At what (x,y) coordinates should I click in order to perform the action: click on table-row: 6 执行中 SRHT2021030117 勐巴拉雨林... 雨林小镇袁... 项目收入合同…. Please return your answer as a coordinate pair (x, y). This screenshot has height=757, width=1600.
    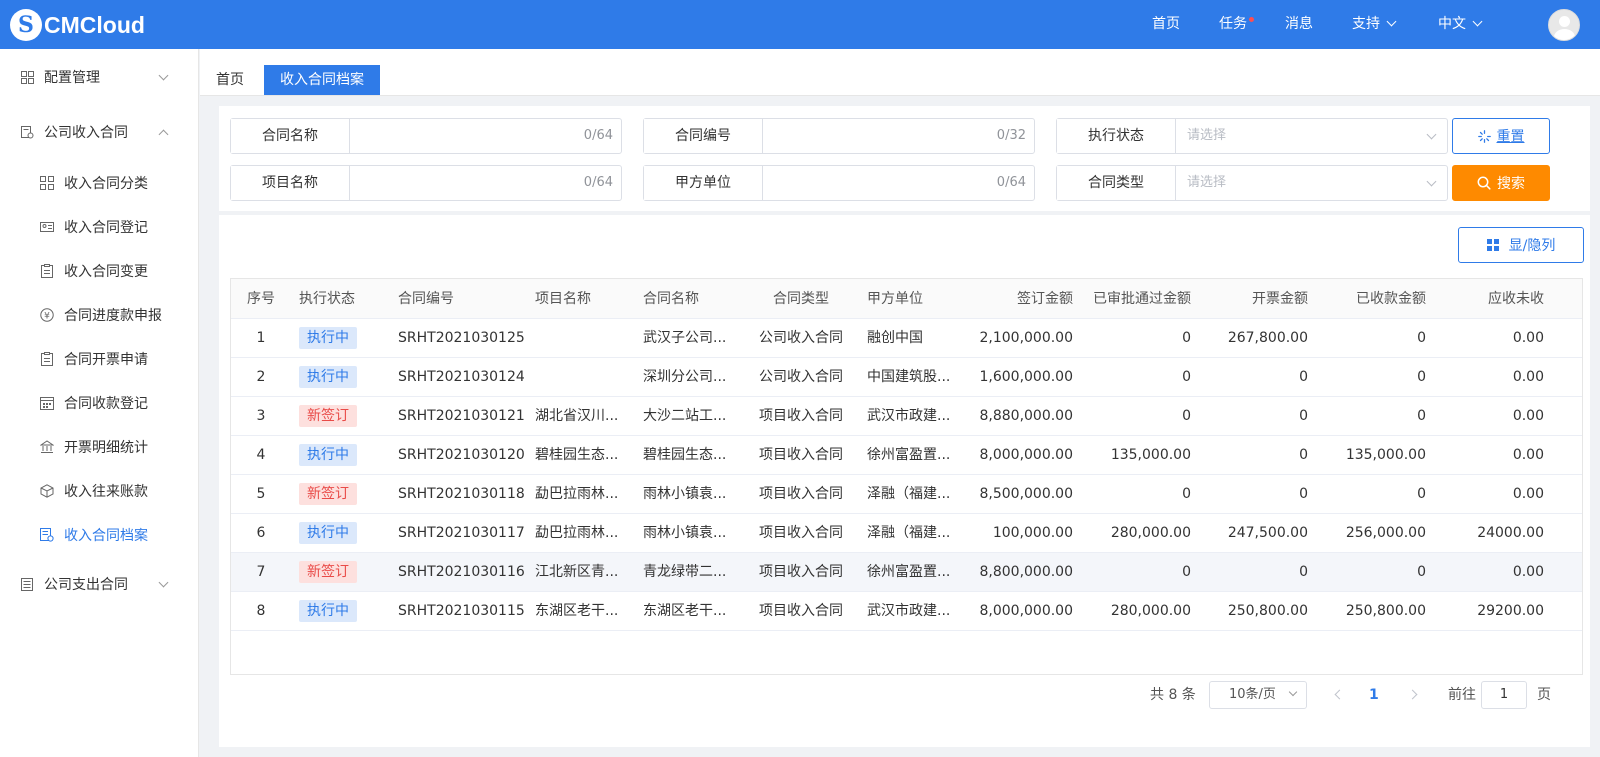
    Looking at the image, I should click on (906, 533).